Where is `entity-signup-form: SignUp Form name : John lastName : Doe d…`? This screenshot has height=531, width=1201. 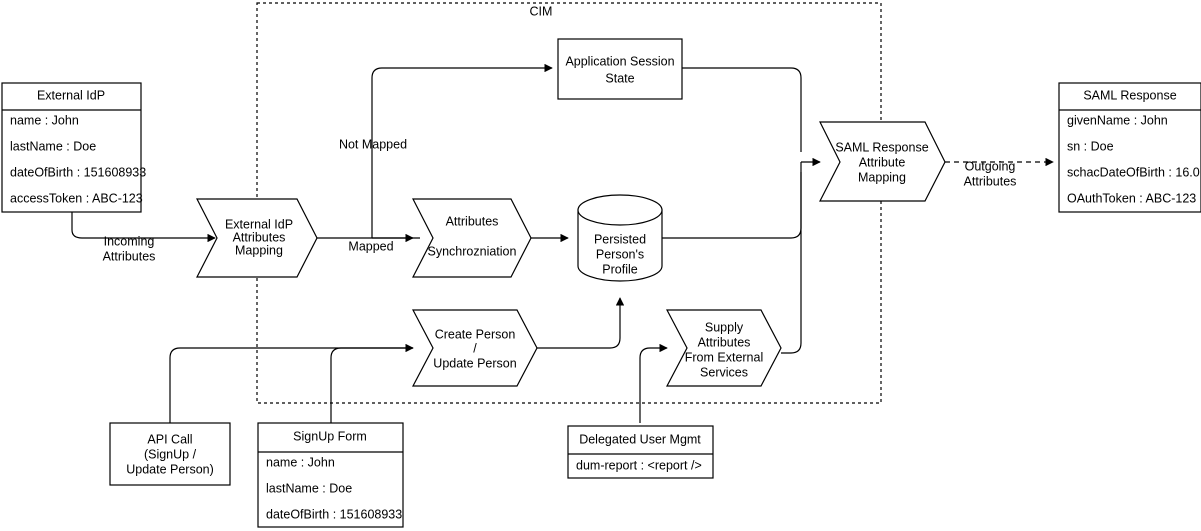 entity-signup-form: SignUp Form name : John lastName : Doe d… is located at coordinates (330, 475).